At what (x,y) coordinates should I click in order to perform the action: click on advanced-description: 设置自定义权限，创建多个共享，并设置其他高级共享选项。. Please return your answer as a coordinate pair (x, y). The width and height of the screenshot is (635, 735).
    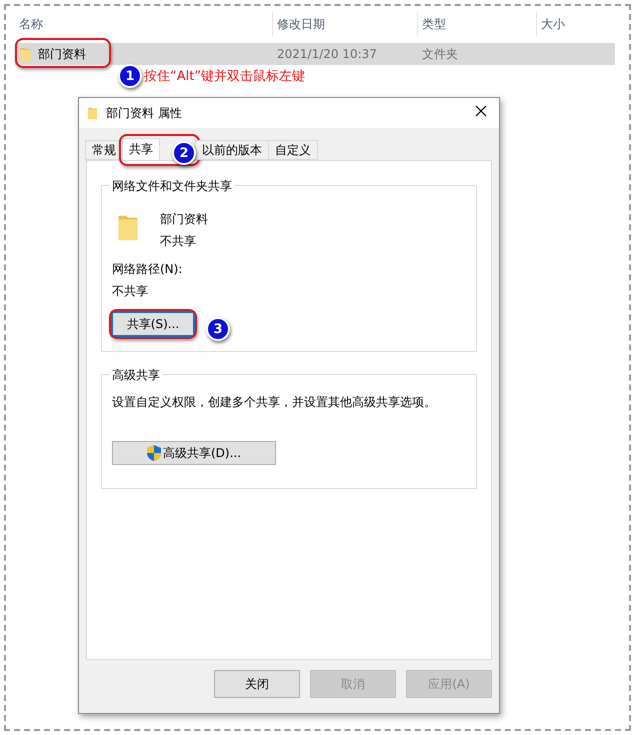
    Looking at the image, I should click on (274, 402).